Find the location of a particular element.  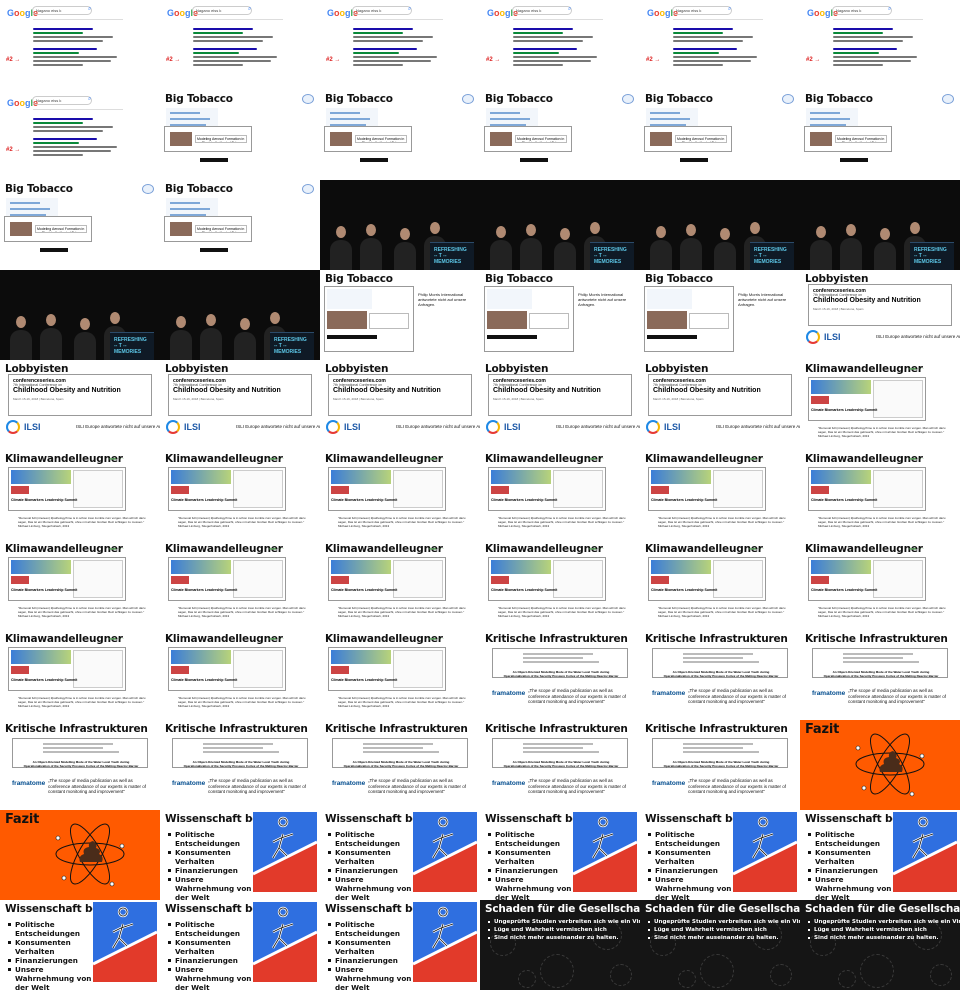

climber-illustration is located at coordinates (925, 852).